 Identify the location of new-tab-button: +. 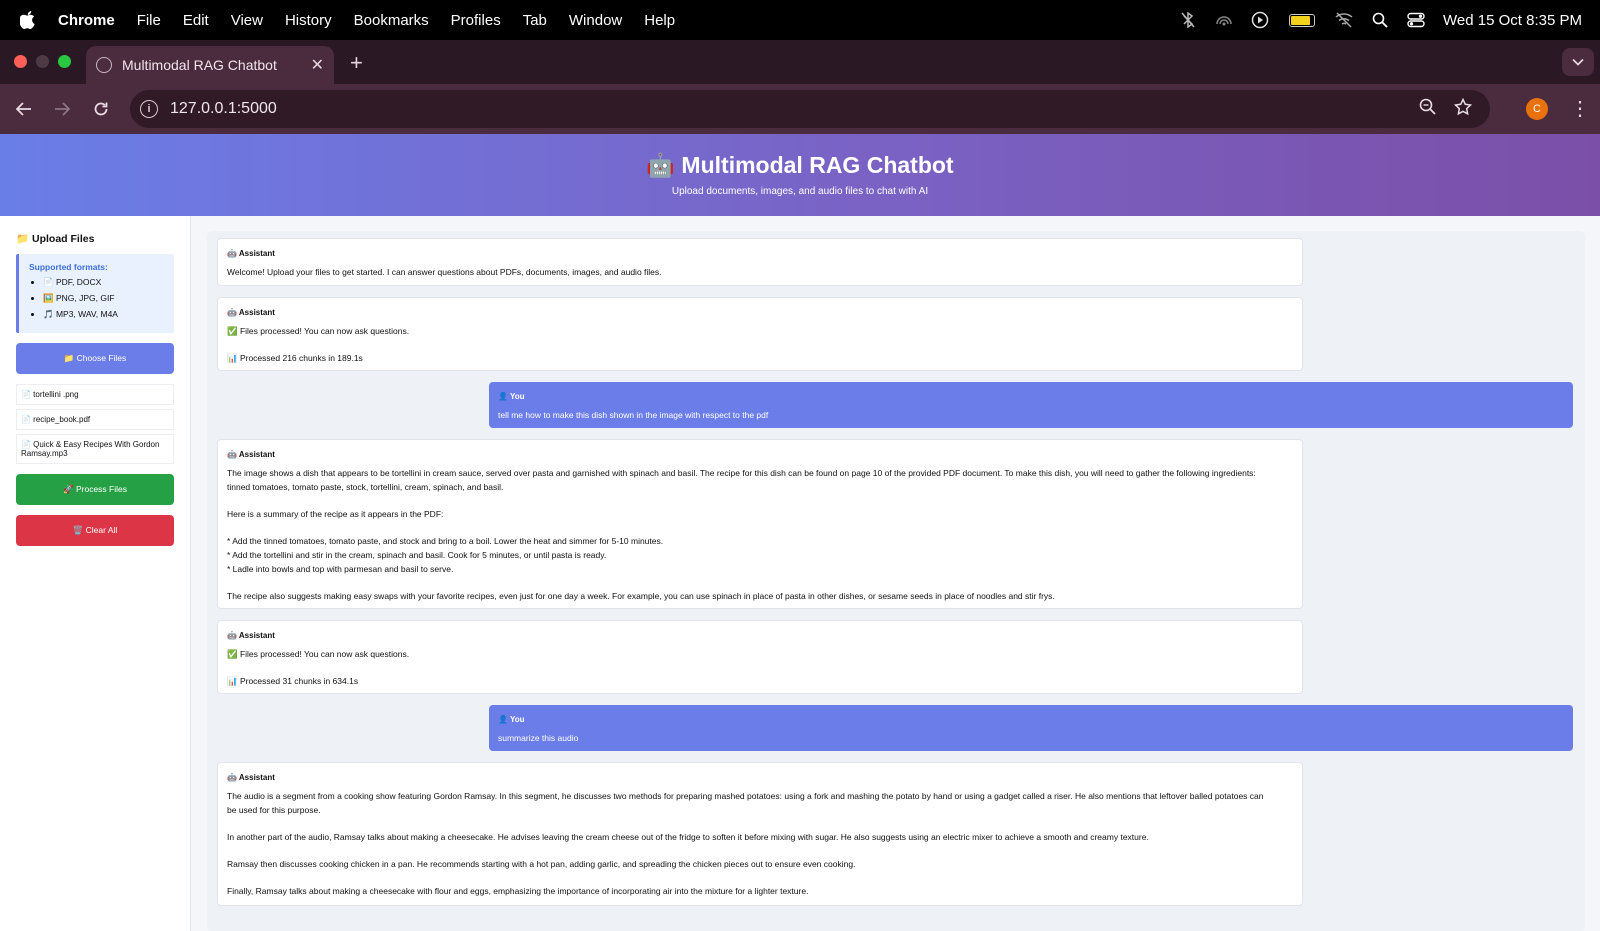
(356, 63).